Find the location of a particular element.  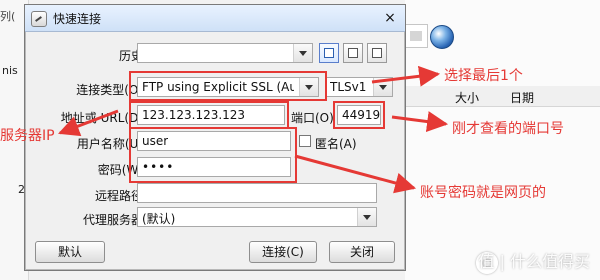

annotation-port-note: 刚才查看的端口号 is located at coordinates (508, 129).